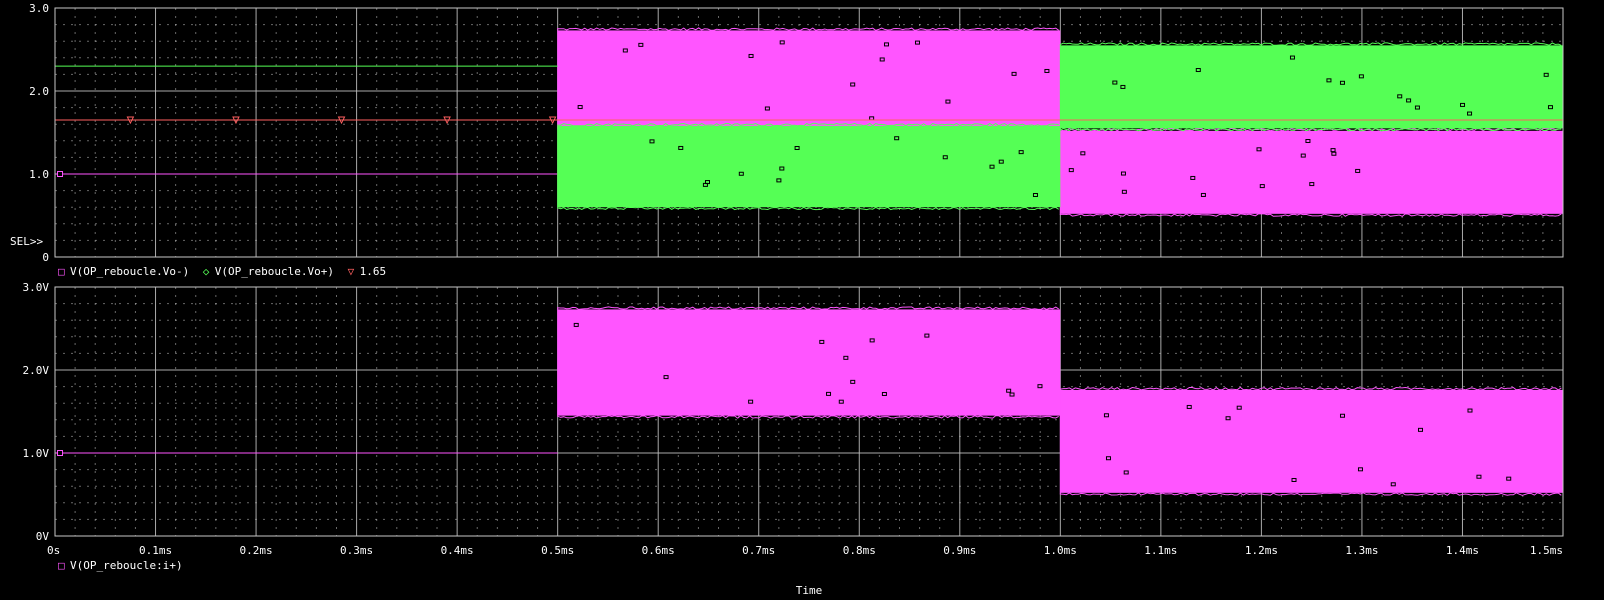  What do you see at coordinates (36, 287) in the screenshot?
I see `y-tick-label: 3.0V` at bounding box center [36, 287].